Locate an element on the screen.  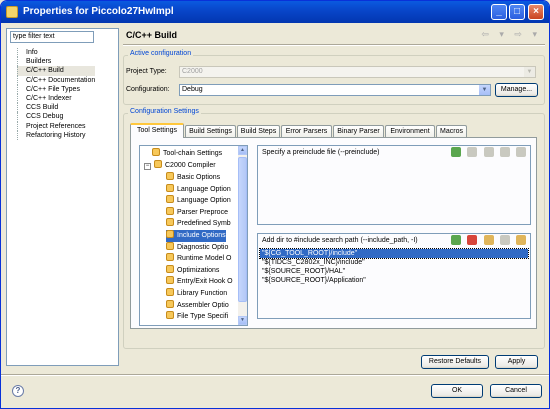
compiler-option-item: Library Function is located at coordinates (196, 294).